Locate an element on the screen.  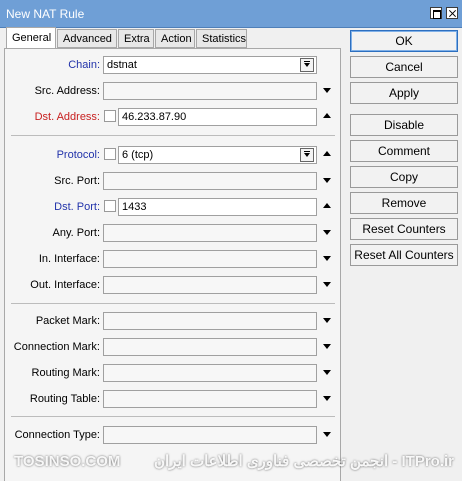
connection-type-row: Connection Type: is located at coordinates (175, 435).